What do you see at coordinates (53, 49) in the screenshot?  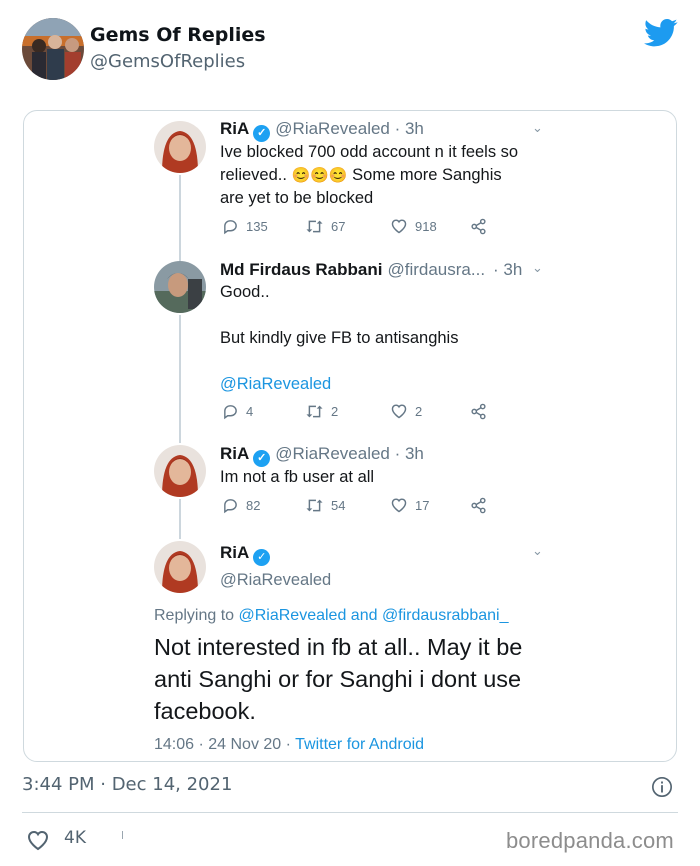 I see `author-avatar` at bounding box center [53, 49].